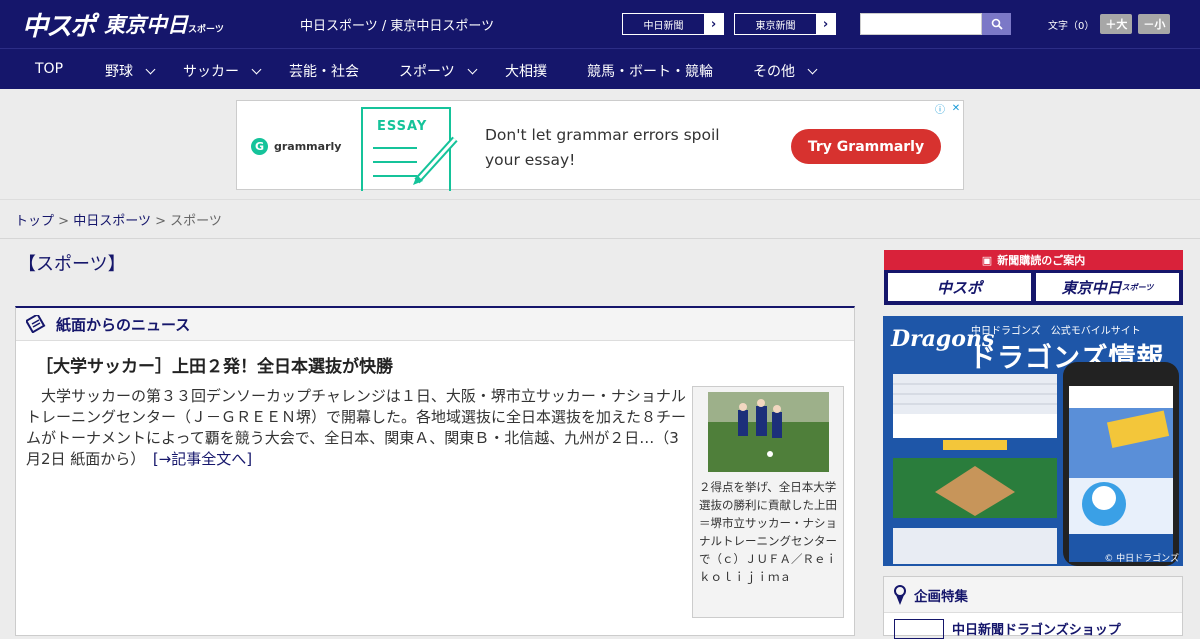 The image size is (1200, 639). I want to click on article-title: ［大学サッカー］上田２発！全日本選抜が快勝, so click(214, 364).